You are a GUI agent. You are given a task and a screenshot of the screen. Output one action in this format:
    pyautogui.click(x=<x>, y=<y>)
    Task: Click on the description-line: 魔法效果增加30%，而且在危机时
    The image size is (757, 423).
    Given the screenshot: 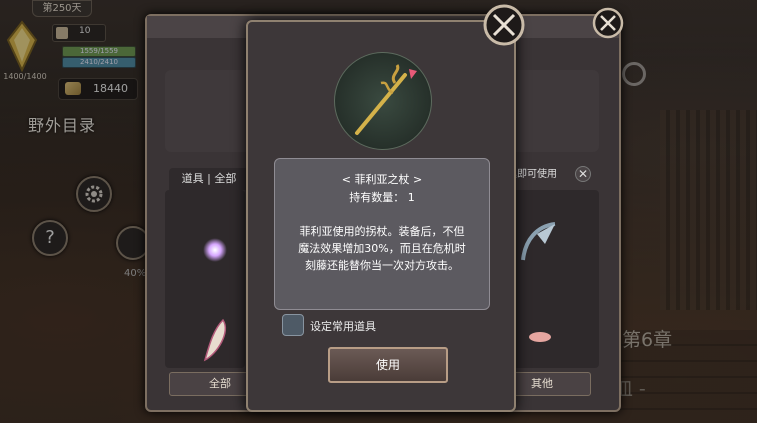 What is the action you would take?
    pyautogui.click(x=382, y=248)
    